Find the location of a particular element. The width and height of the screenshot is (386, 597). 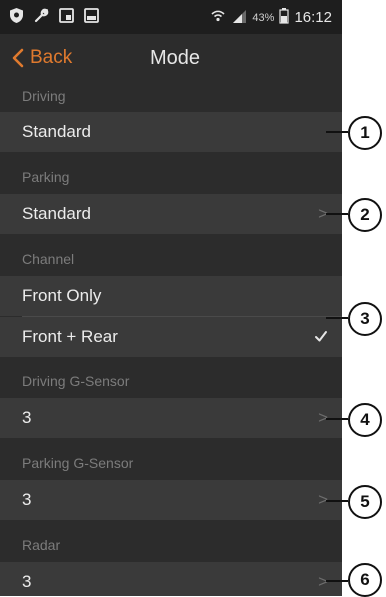

image-icon is located at coordinates (91, 15).